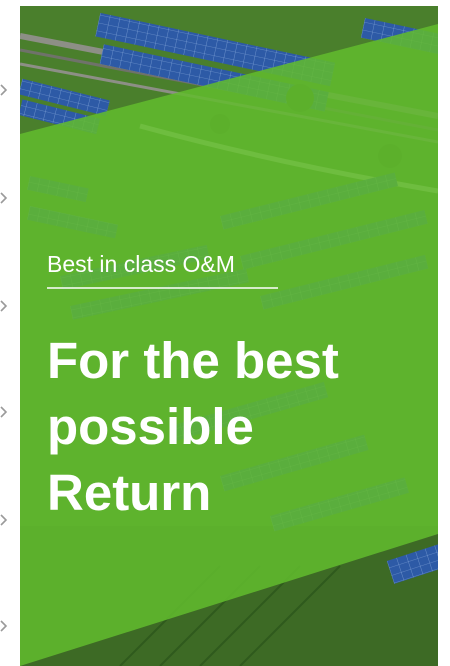  What do you see at coordinates (129, 492) in the screenshot?
I see `headline-line-3: Return` at bounding box center [129, 492].